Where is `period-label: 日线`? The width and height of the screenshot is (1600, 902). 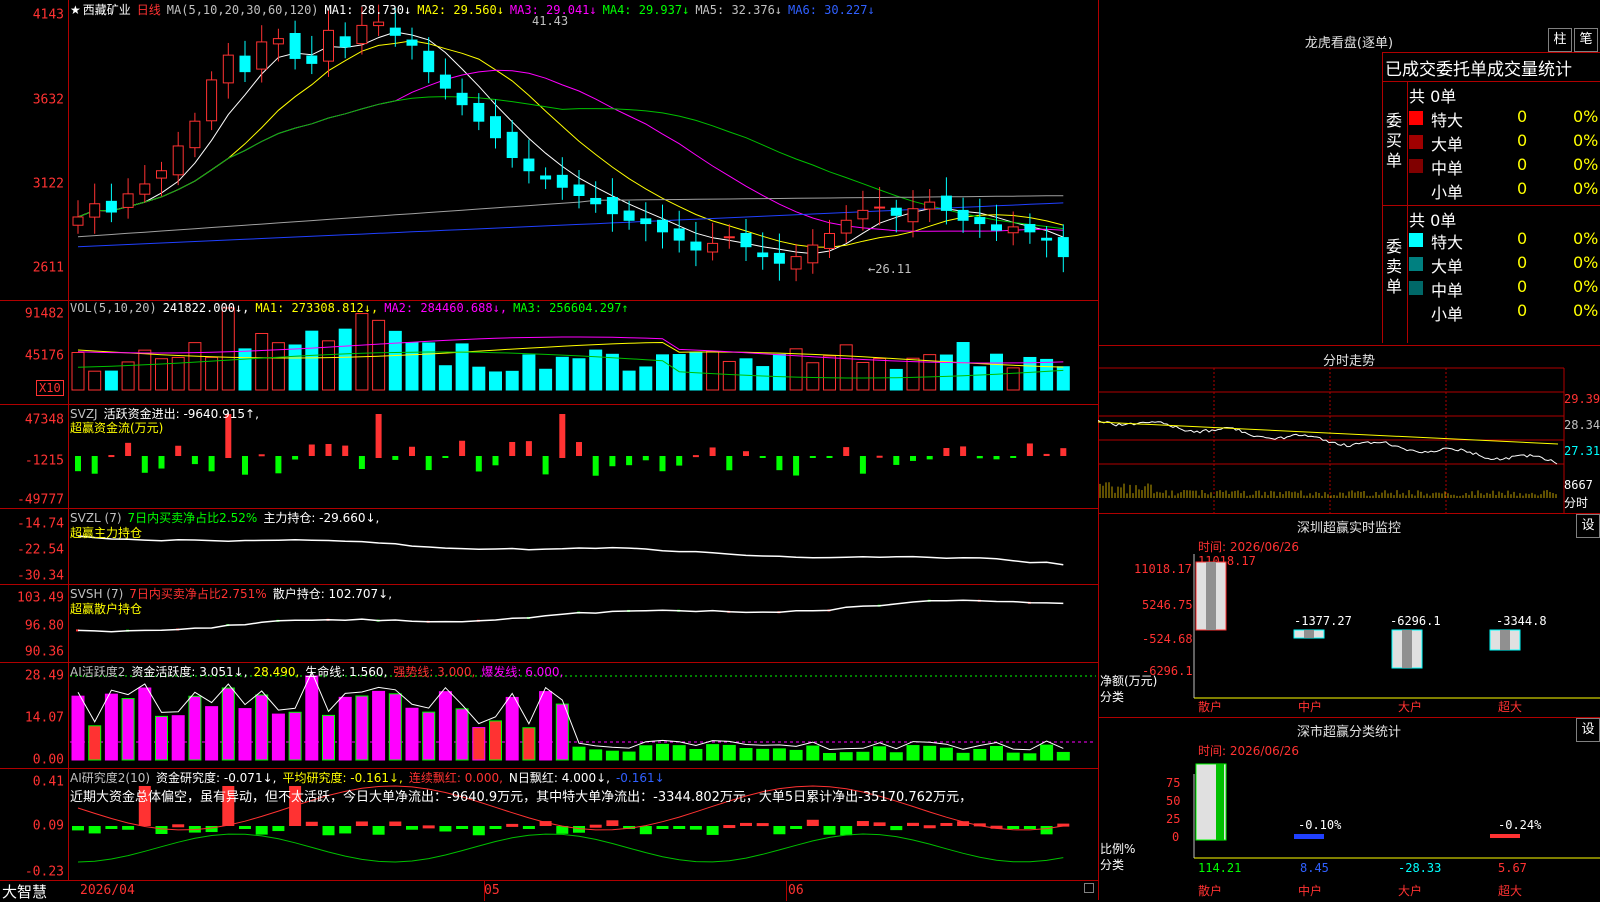
period-label: 日线 is located at coordinates (149, 10).